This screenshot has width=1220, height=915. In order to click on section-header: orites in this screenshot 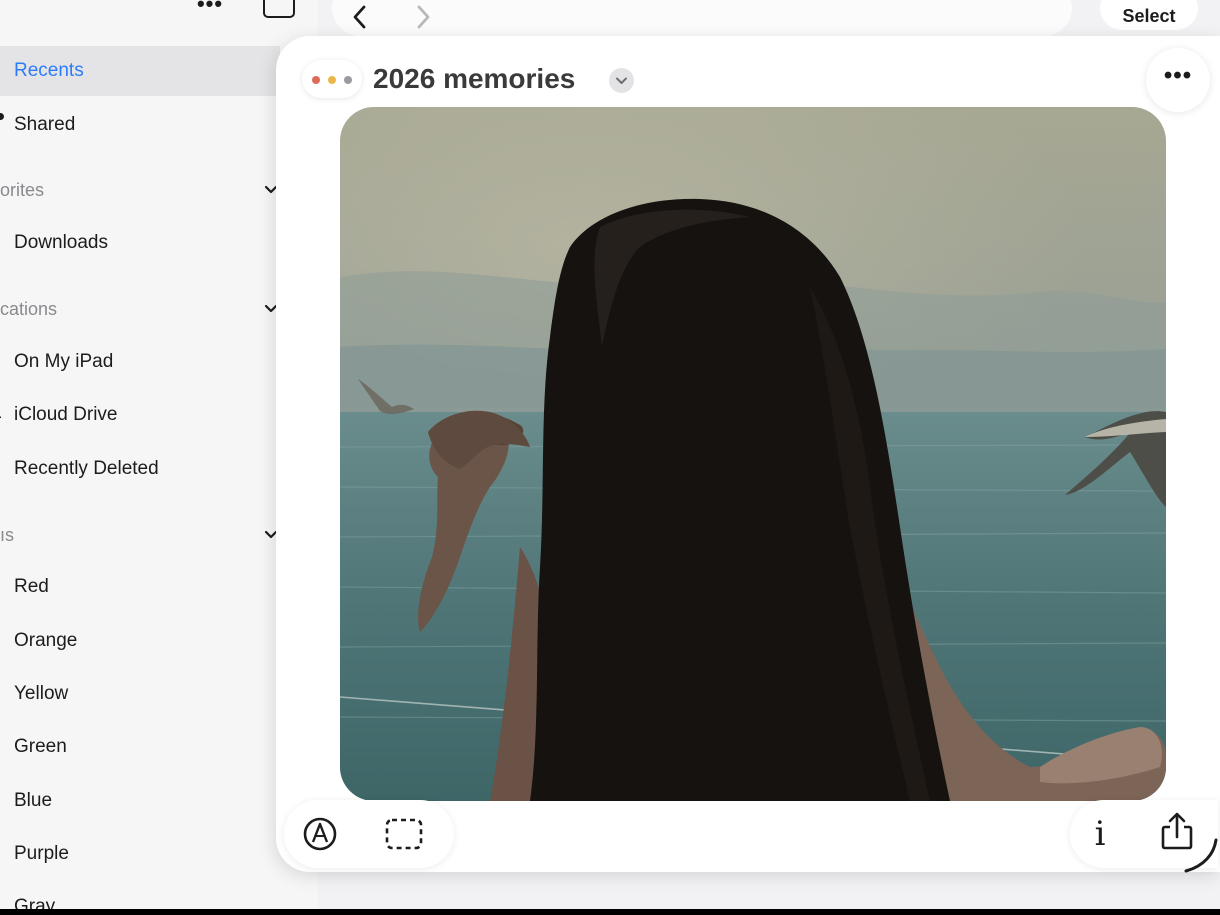, I will do `click(22, 190)`.